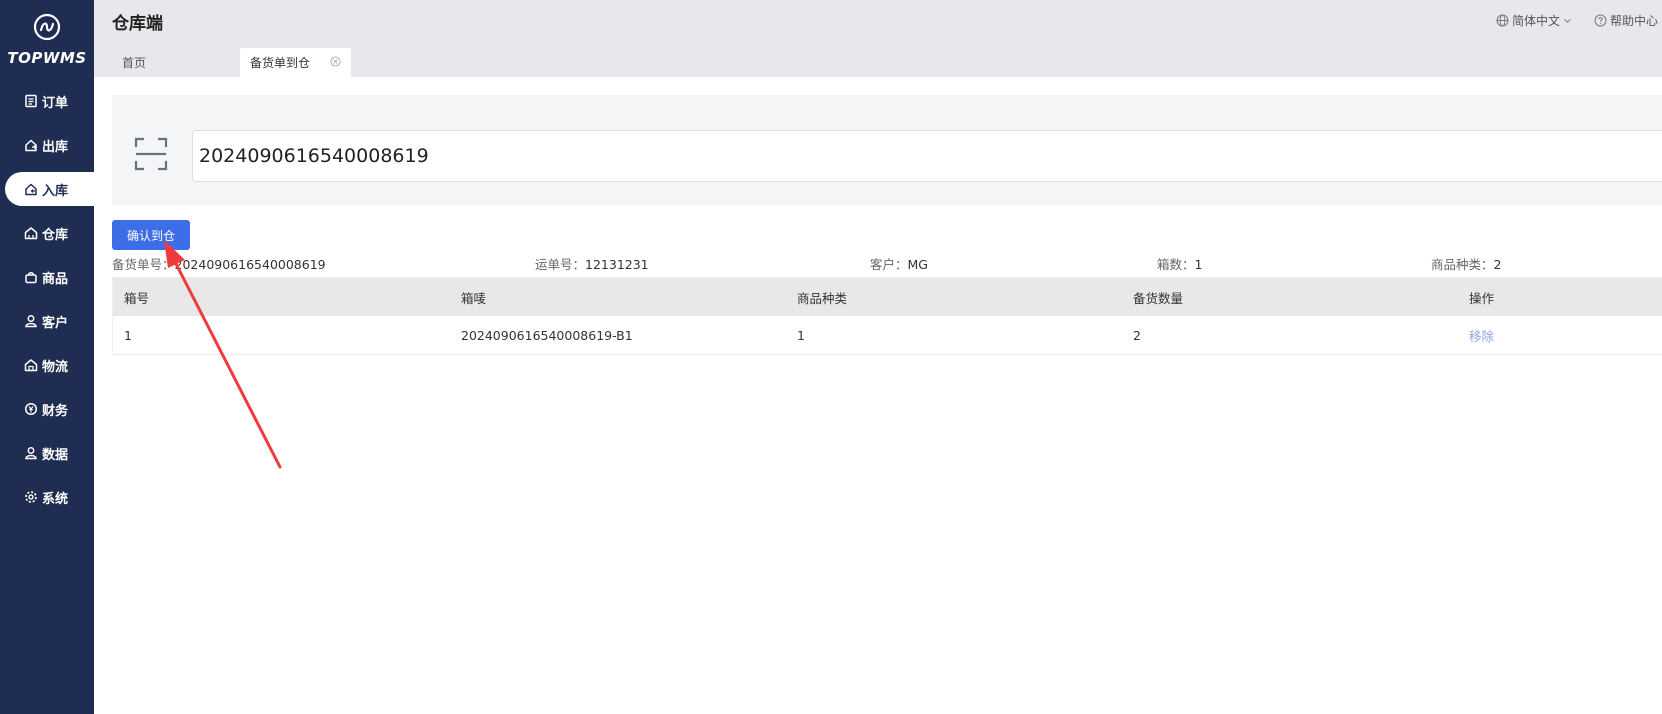  Describe the element at coordinates (280, 63) in the screenshot. I see `tab-label: 备货单到仓` at that location.